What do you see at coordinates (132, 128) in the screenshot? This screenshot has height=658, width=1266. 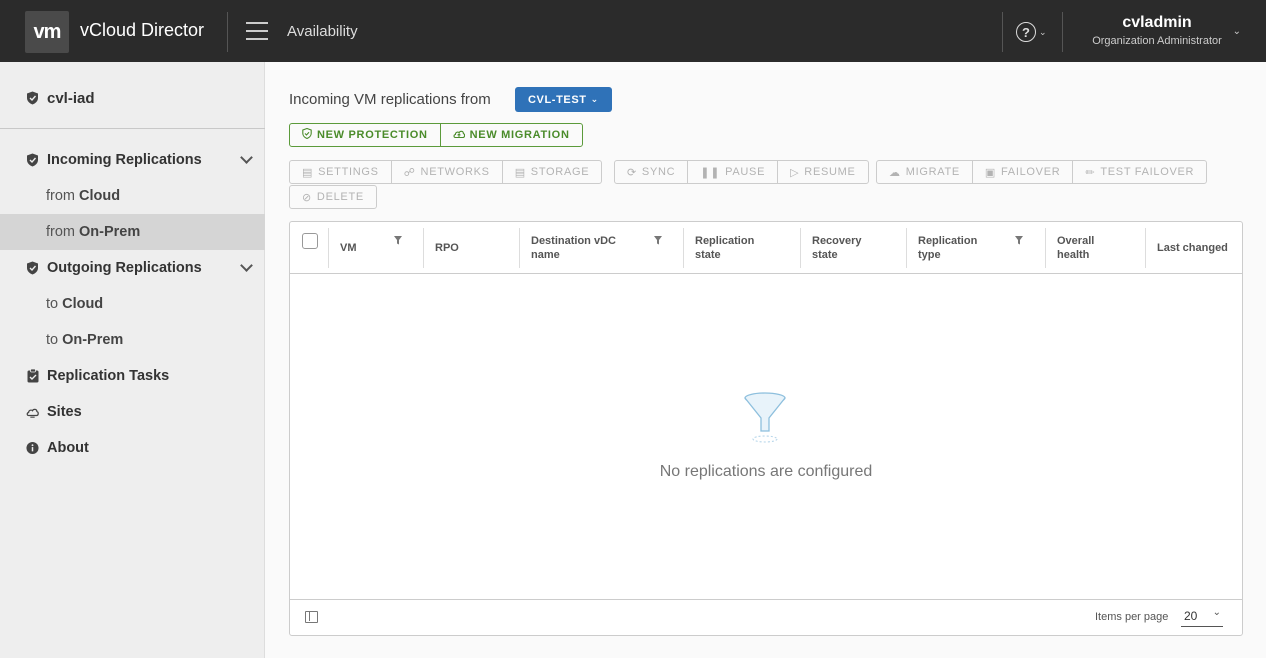 I see `sidebar-divider` at bounding box center [132, 128].